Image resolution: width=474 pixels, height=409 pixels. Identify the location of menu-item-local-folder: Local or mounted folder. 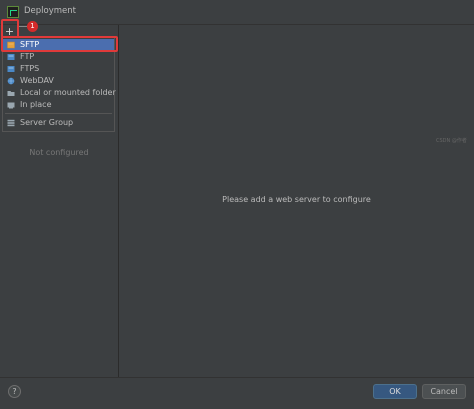
(59, 93).